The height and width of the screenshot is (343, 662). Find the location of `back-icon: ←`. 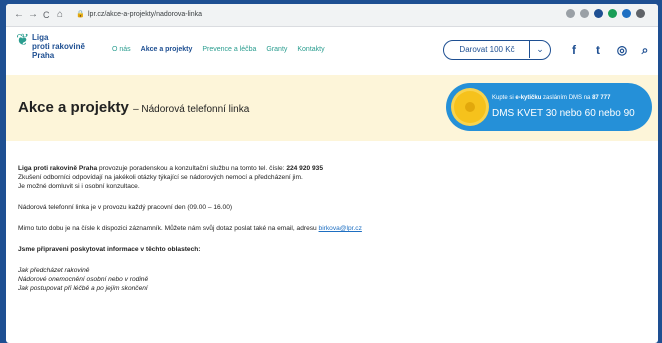

back-icon: ← is located at coordinates (19, 15).